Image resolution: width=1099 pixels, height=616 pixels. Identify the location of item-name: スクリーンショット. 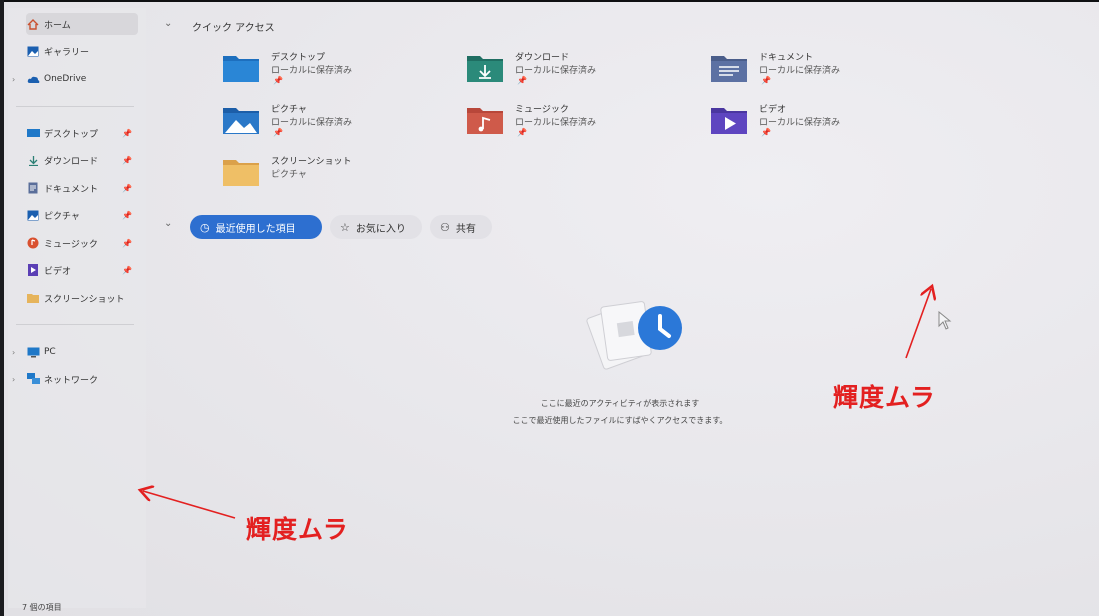
(311, 162).